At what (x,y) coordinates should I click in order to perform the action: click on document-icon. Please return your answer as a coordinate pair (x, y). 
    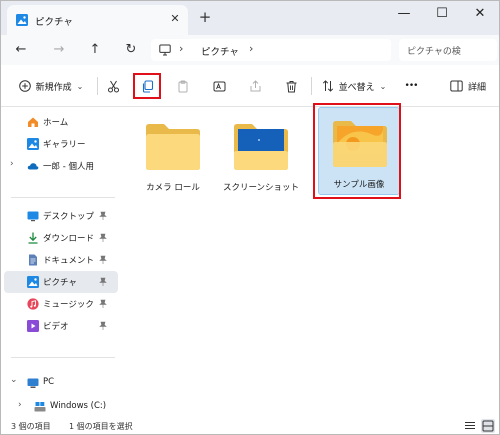
    Looking at the image, I should click on (33, 260).